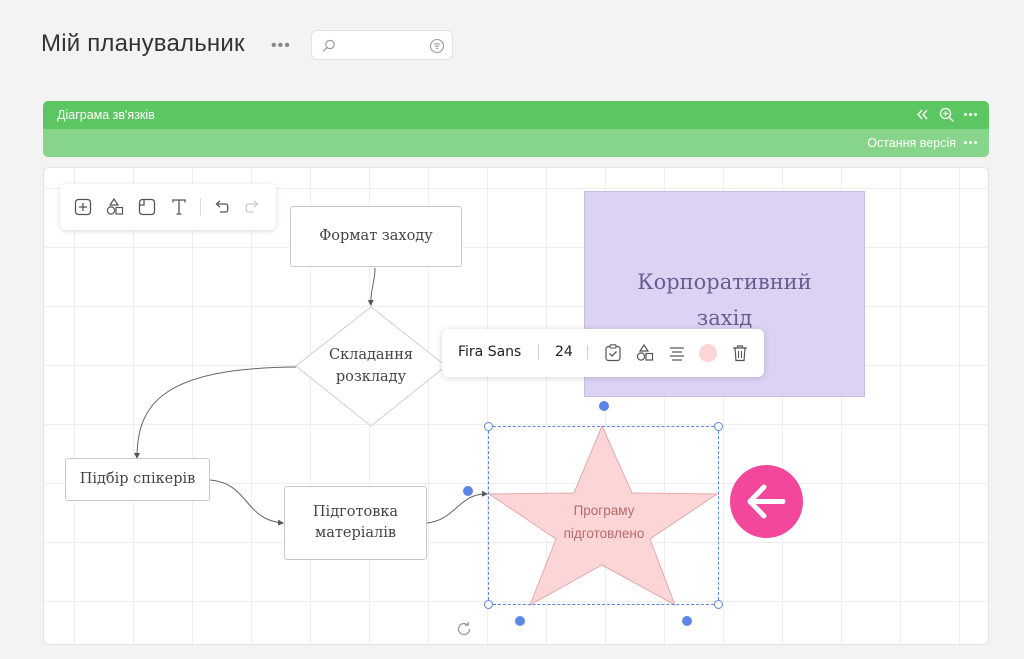 The width and height of the screenshot is (1024, 659). What do you see at coordinates (143, 43) in the screenshot?
I see `page-title: Мій планувальник` at bounding box center [143, 43].